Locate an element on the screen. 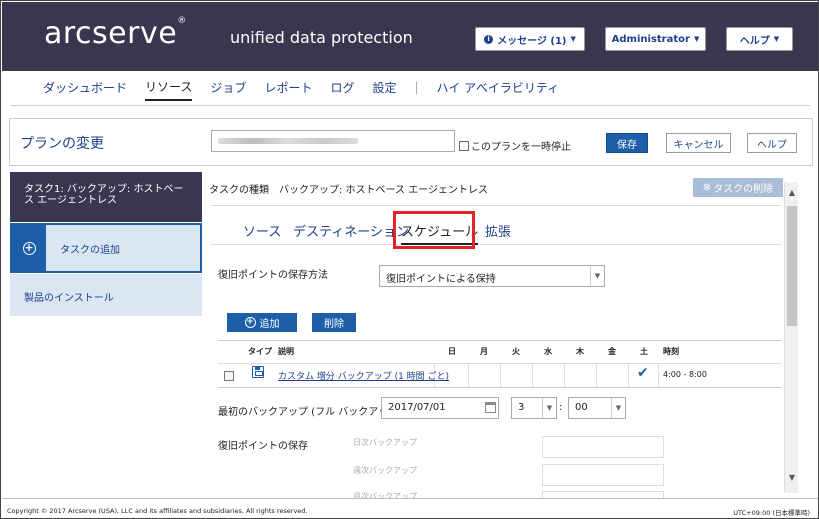 This screenshot has height=519, width=819. col-thu: 木 is located at coordinates (580, 351).